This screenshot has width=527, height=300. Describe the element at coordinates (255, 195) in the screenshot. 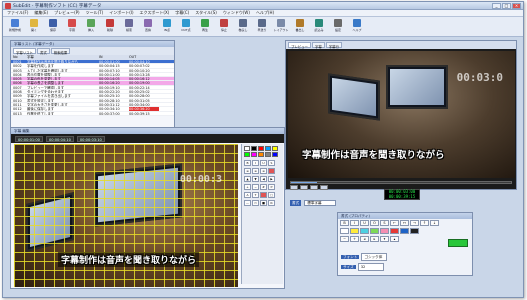

I see `tool-t-button: T` at that location.